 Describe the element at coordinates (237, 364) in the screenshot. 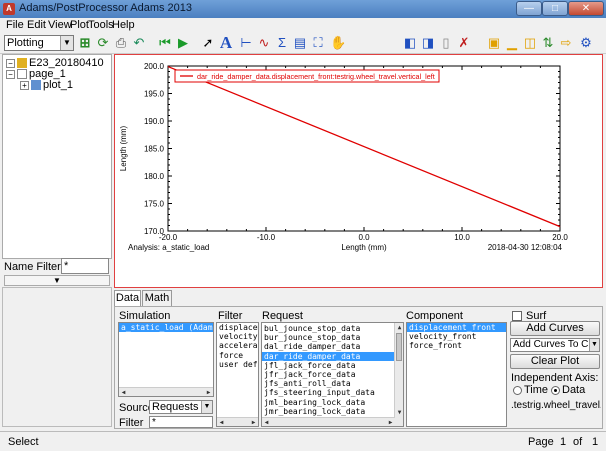

I see `filter-item: user defir` at that location.